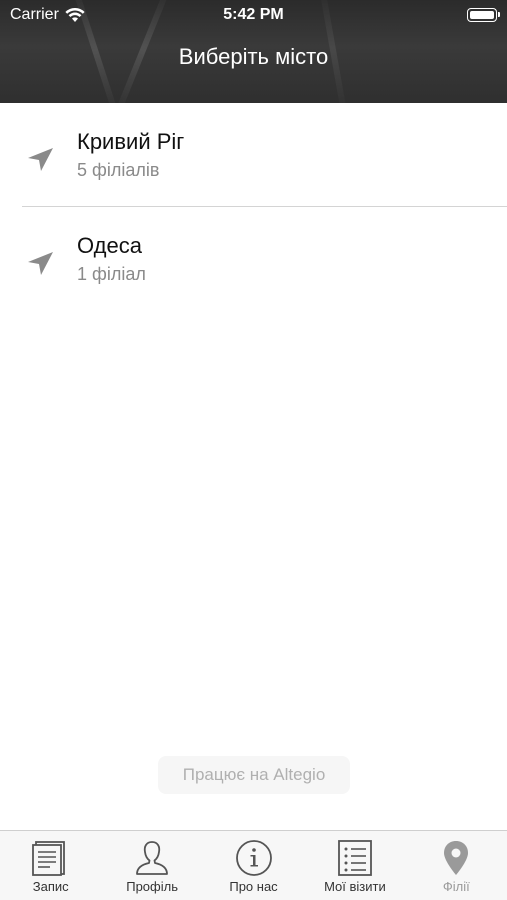 The image size is (507, 900). I want to click on tab-label: Запис, so click(50, 886).